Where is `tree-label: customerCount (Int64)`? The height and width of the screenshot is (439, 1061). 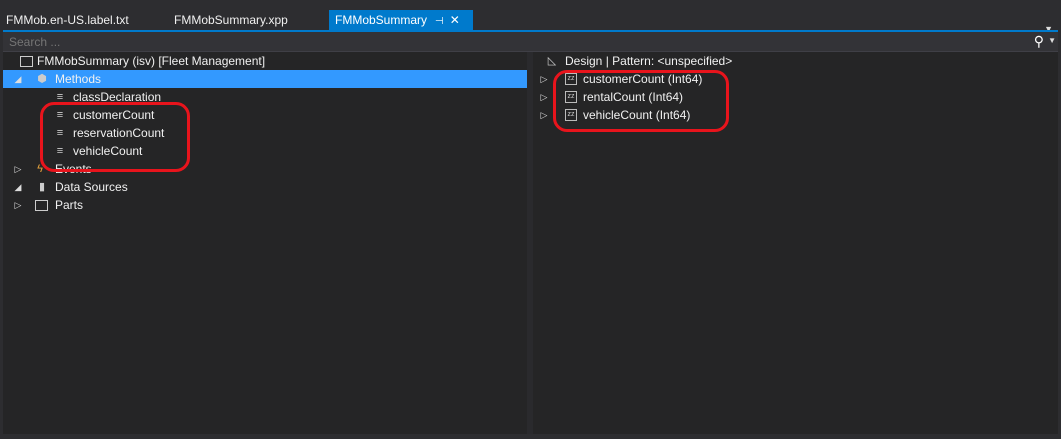 tree-label: customerCount (Int64) is located at coordinates (643, 79).